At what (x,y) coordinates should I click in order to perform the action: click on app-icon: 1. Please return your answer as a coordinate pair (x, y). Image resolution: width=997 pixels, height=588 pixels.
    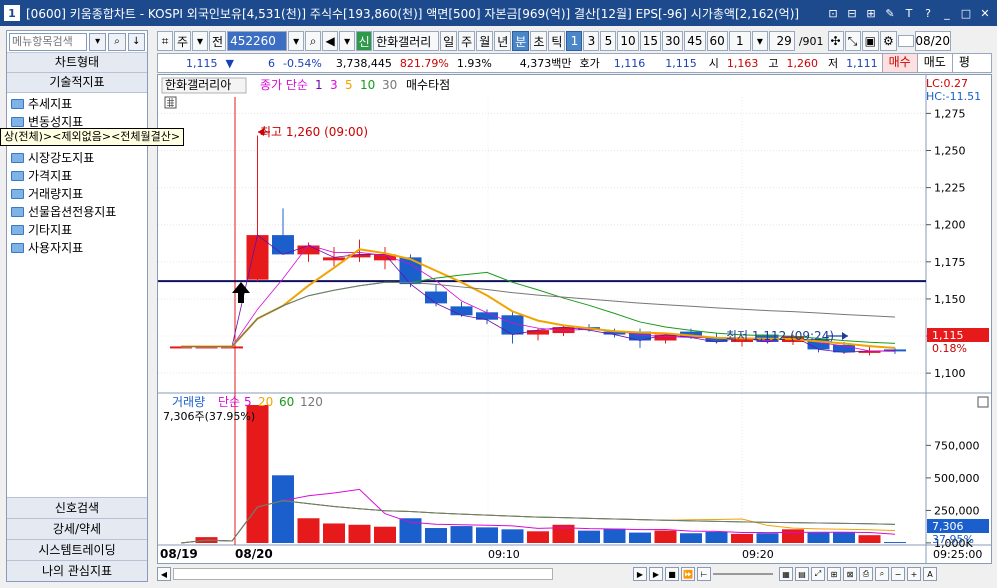
    Looking at the image, I should click on (12, 13).